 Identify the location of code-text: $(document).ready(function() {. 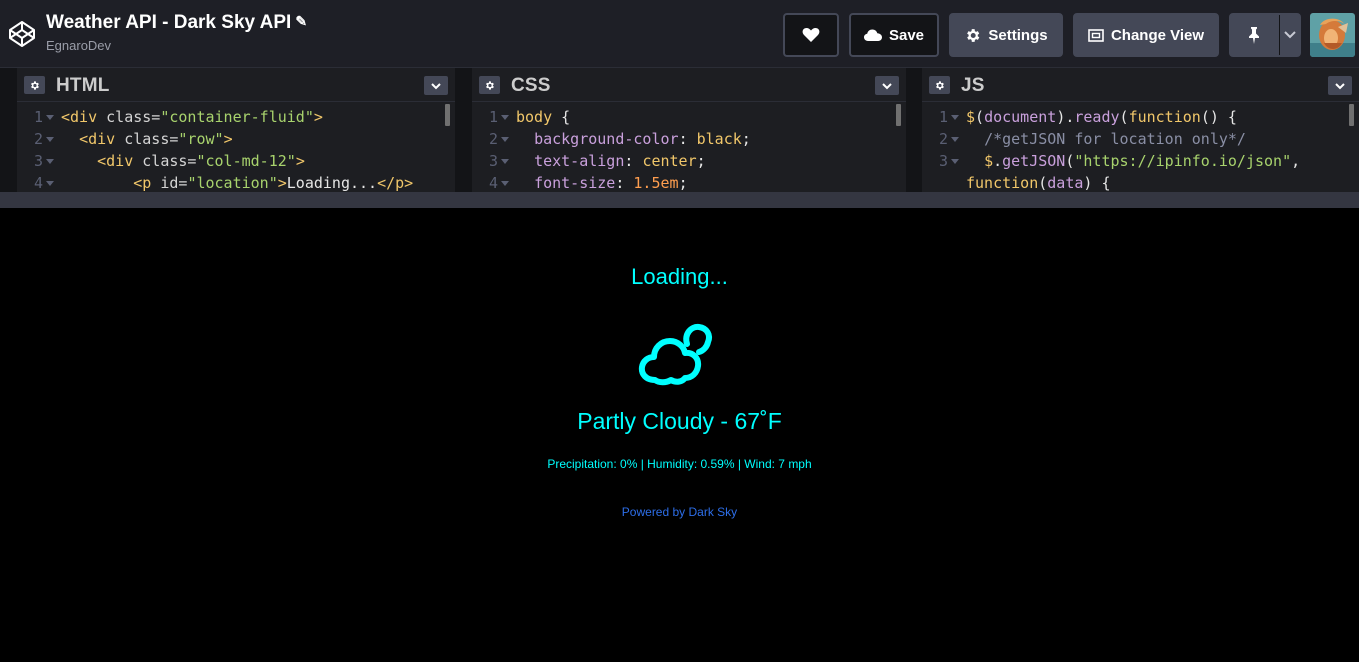
(1101, 117).